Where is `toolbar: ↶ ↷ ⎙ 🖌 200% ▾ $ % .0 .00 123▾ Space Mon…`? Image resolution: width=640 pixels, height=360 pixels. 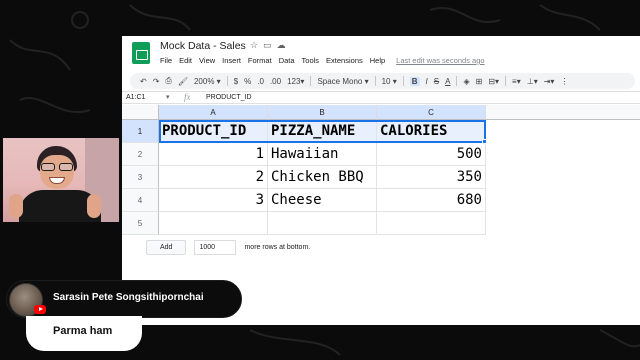 toolbar: ↶ ↷ ⎙ 🖌 200% ▾ $ % .0 .00 123▾ Space Mon… is located at coordinates (382, 81).